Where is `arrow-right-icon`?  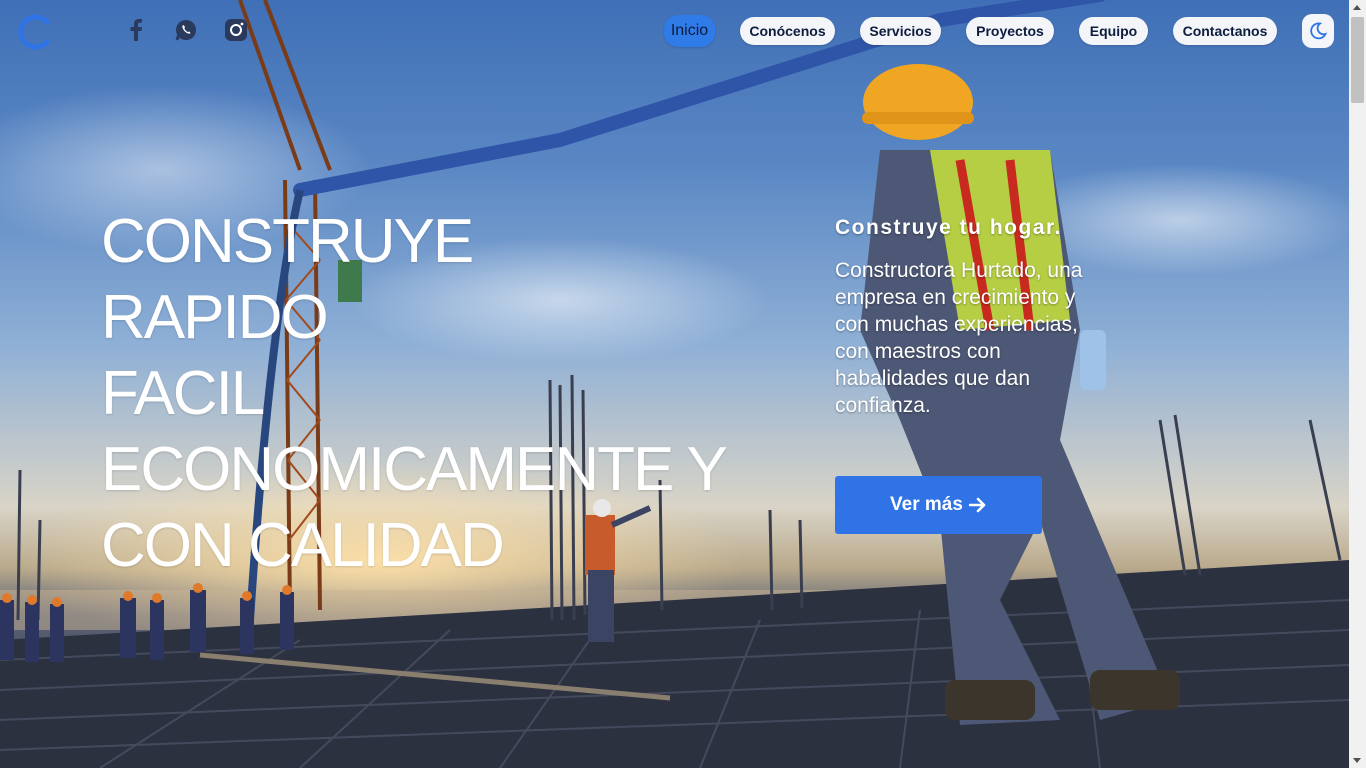
arrow-right-icon is located at coordinates (977, 505).